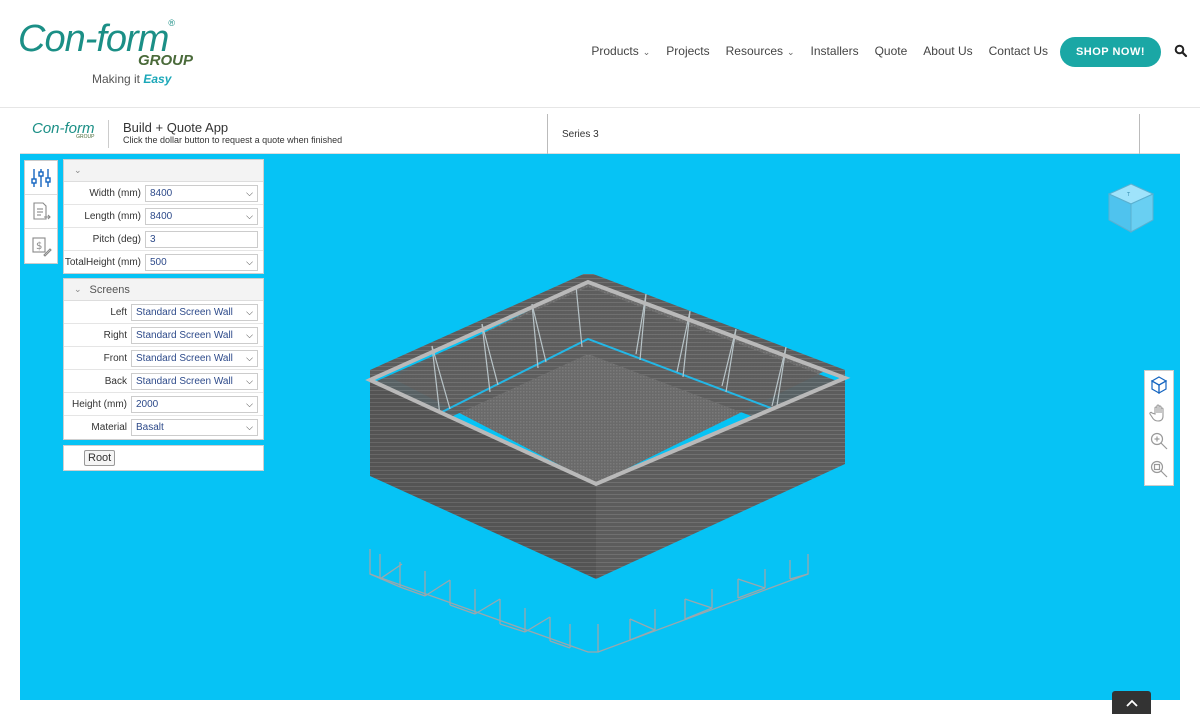  I want to click on tagline-emphasis: Easy, so click(157, 79).